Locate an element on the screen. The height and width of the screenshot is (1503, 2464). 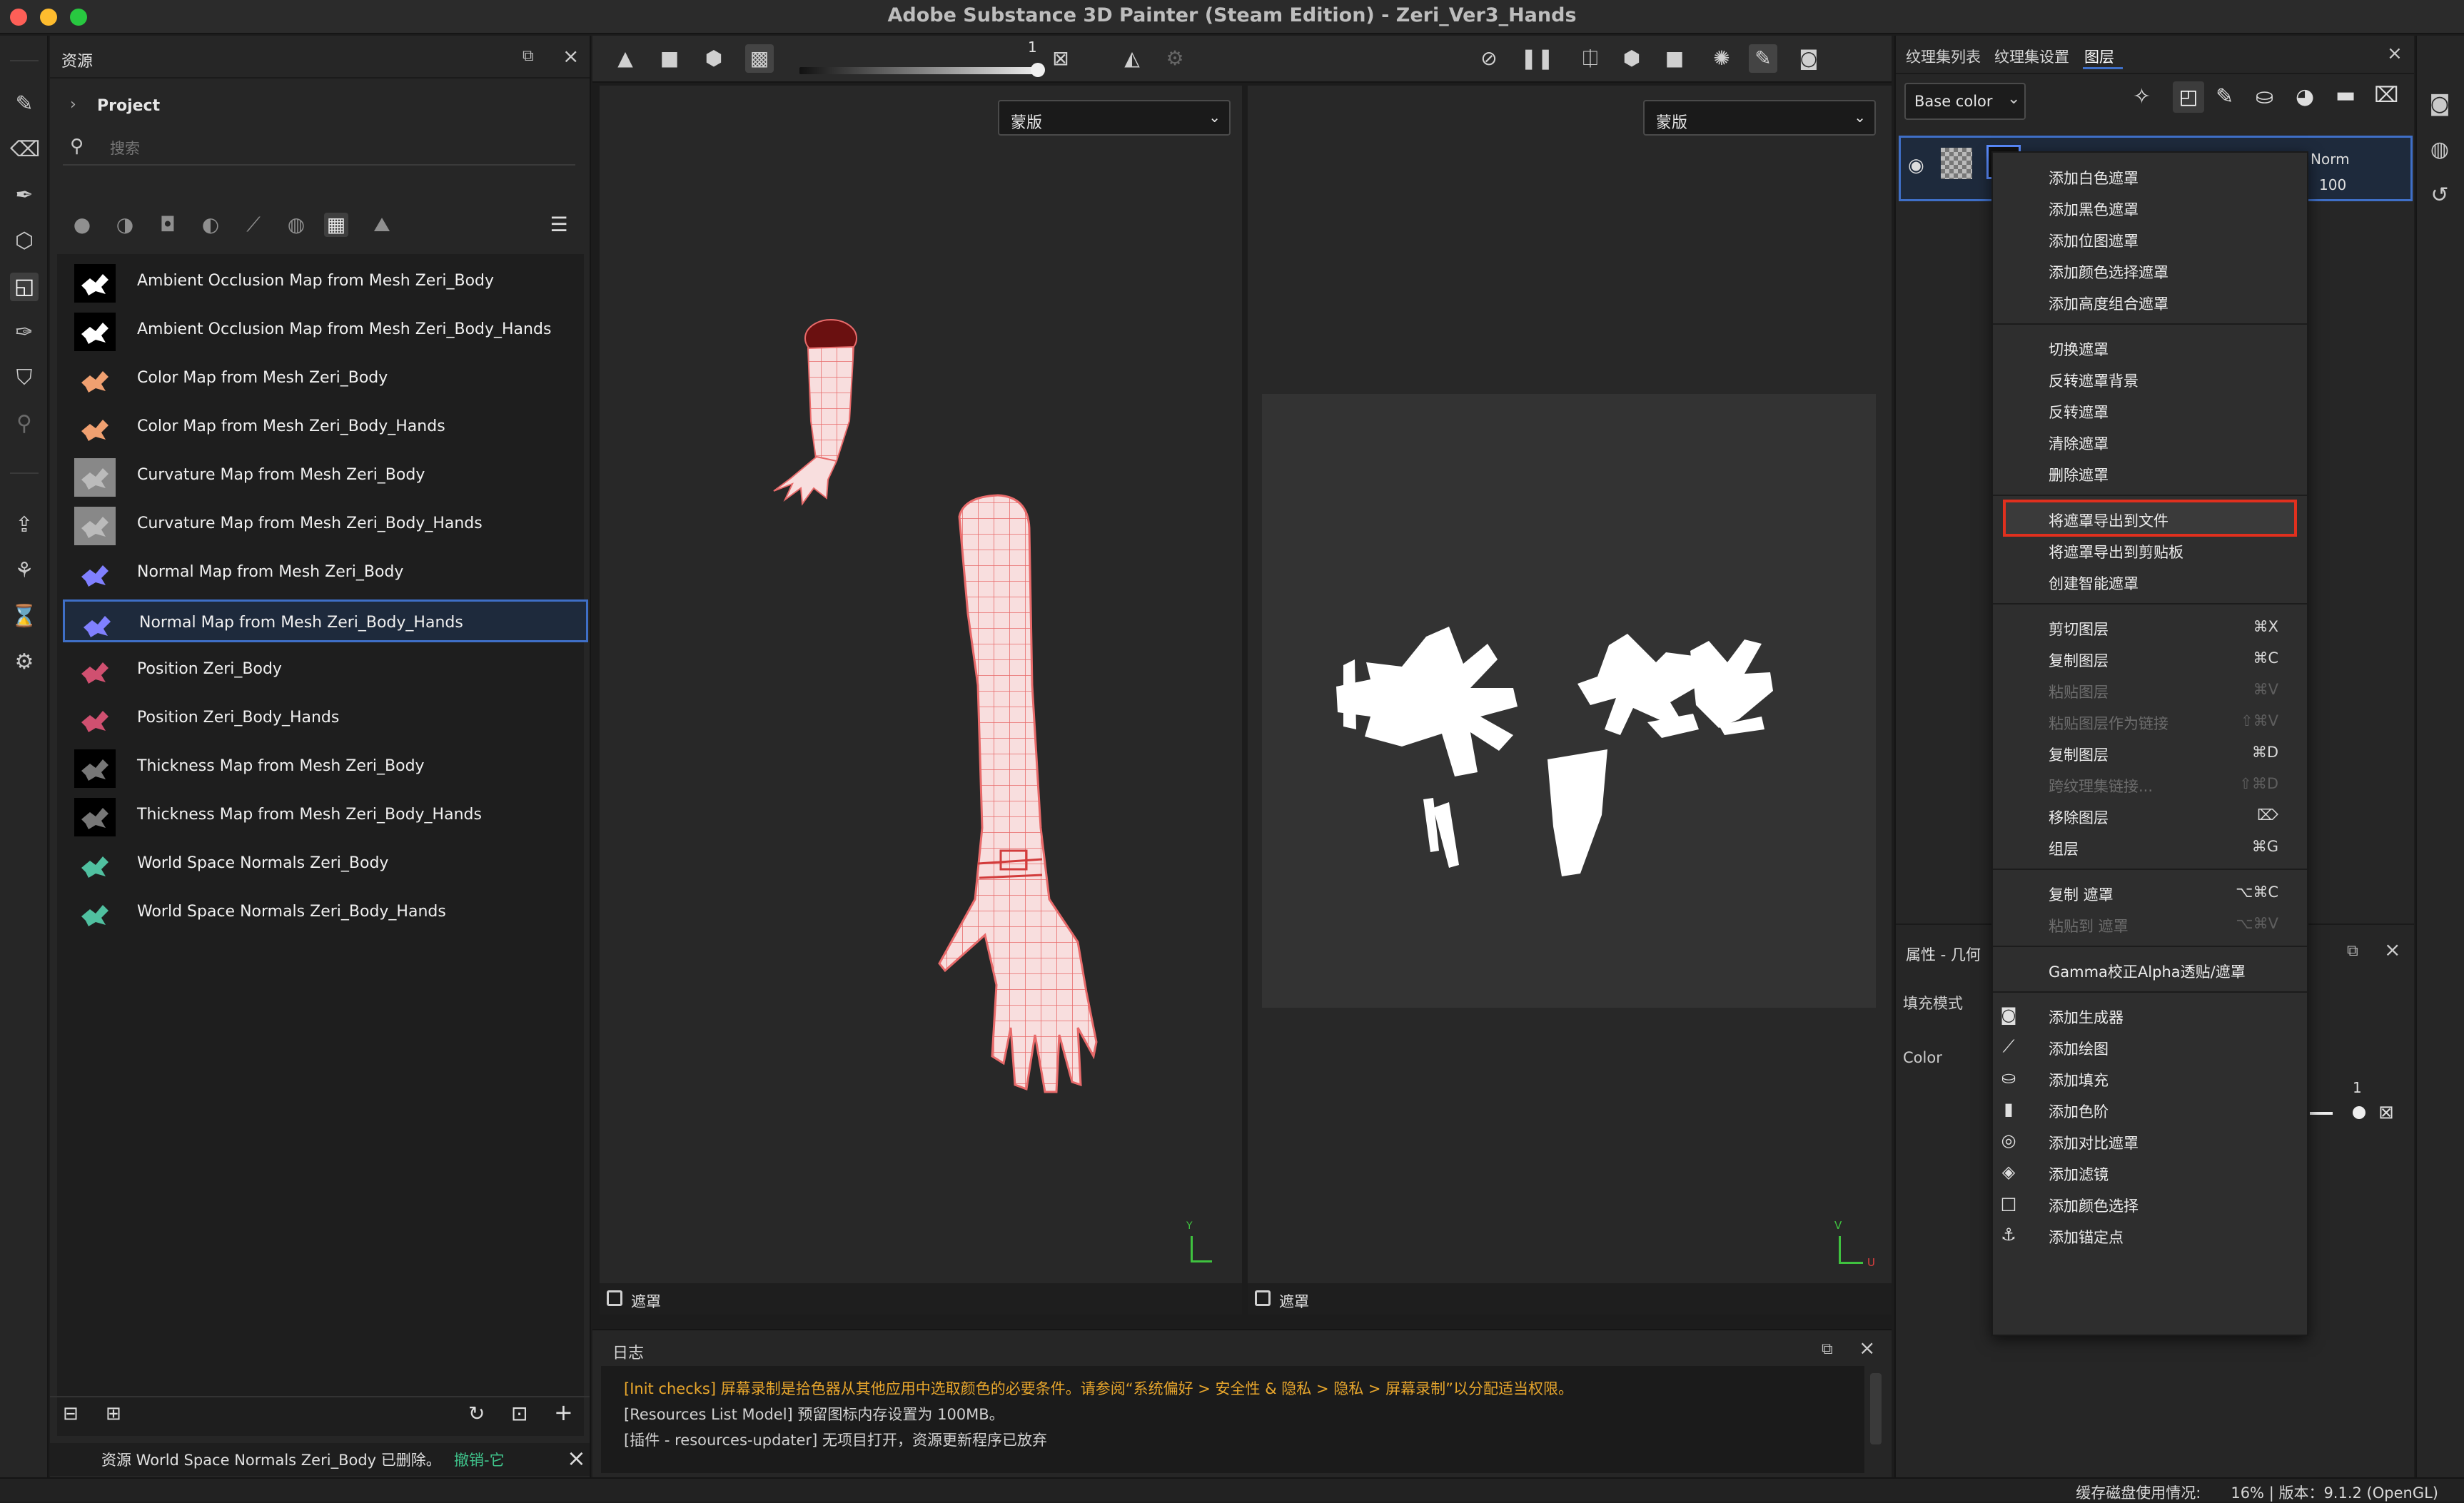
color-slider-track is located at coordinates (2321, 1113).